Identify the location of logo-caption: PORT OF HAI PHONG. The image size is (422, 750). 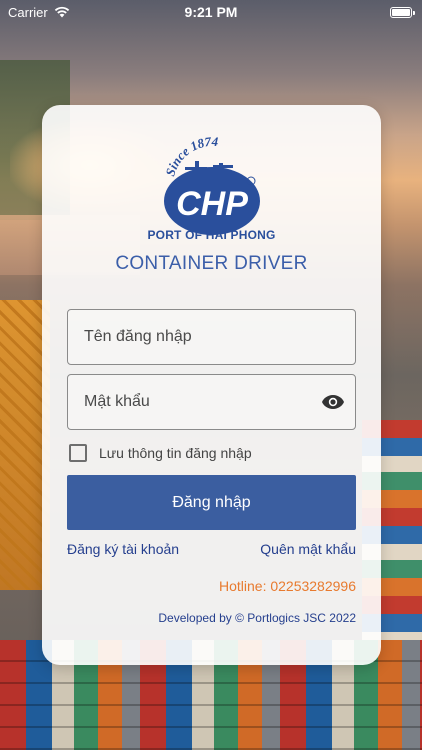
(211, 235).